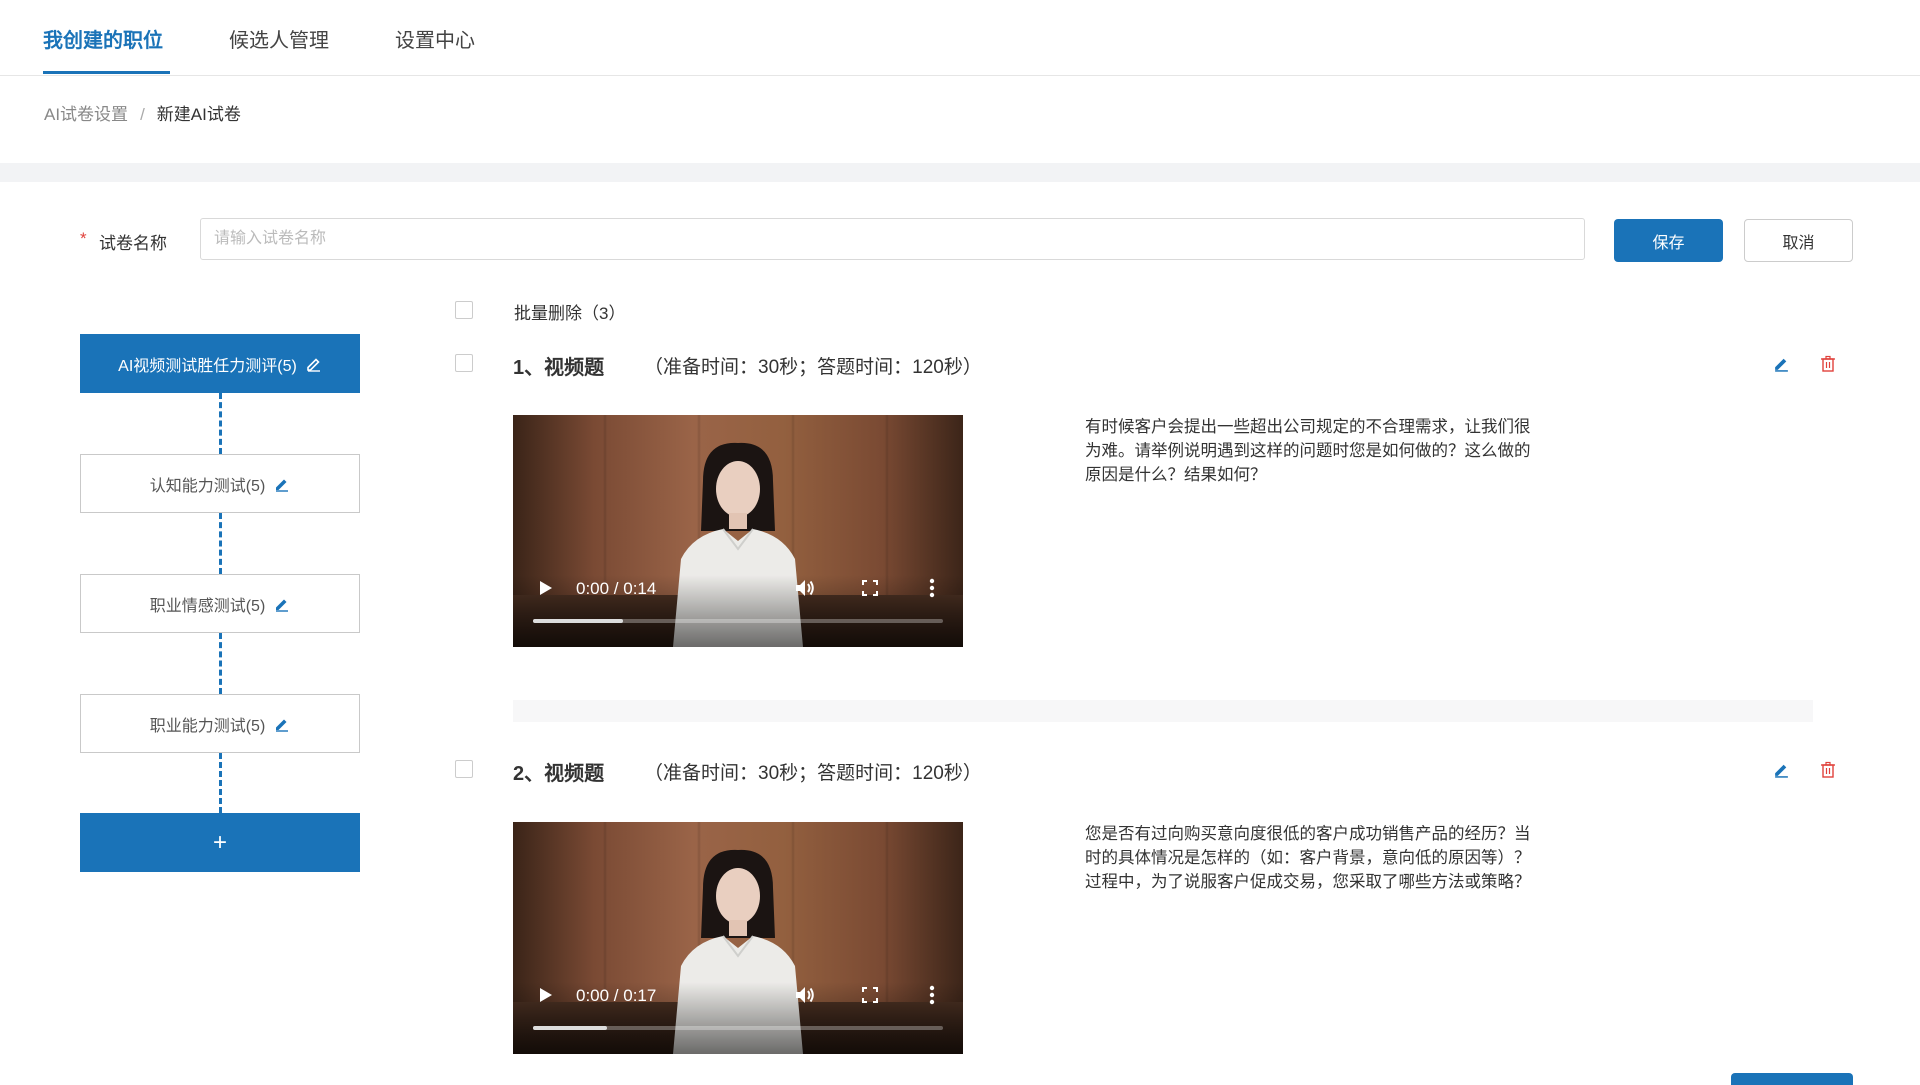  Describe the element at coordinates (960, 38) in the screenshot. I see `top-nav: 我创建的职位 候选人管理 设置中心` at that location.